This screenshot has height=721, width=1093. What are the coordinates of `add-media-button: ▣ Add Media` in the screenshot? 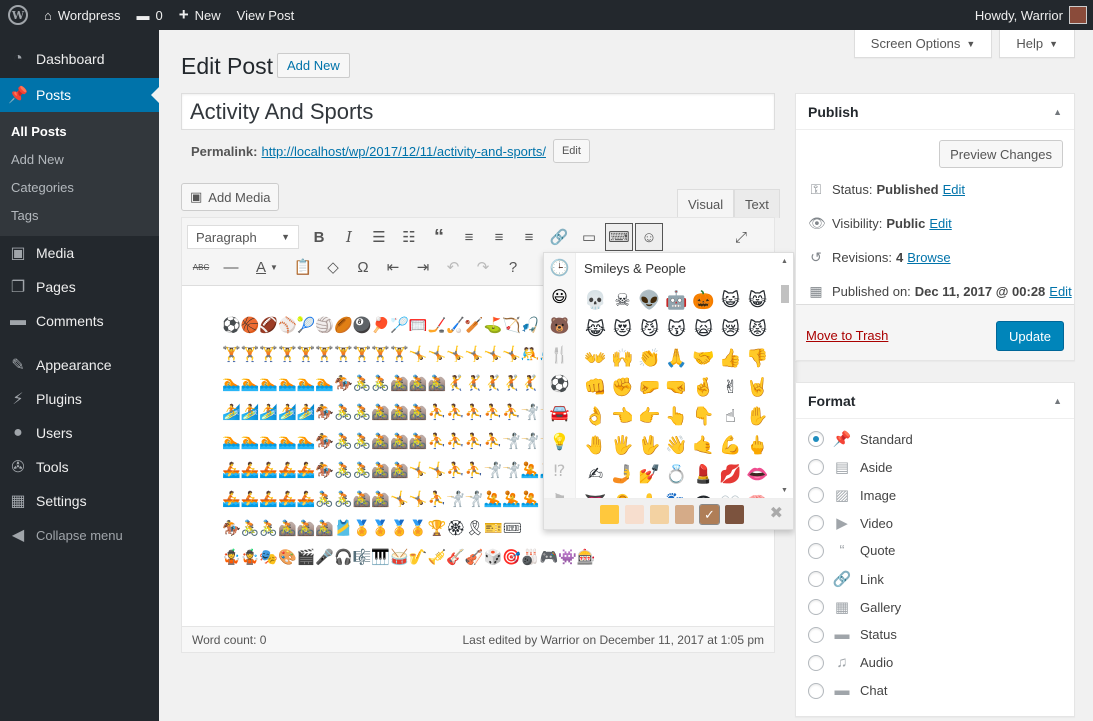 It's located at (230, 197).